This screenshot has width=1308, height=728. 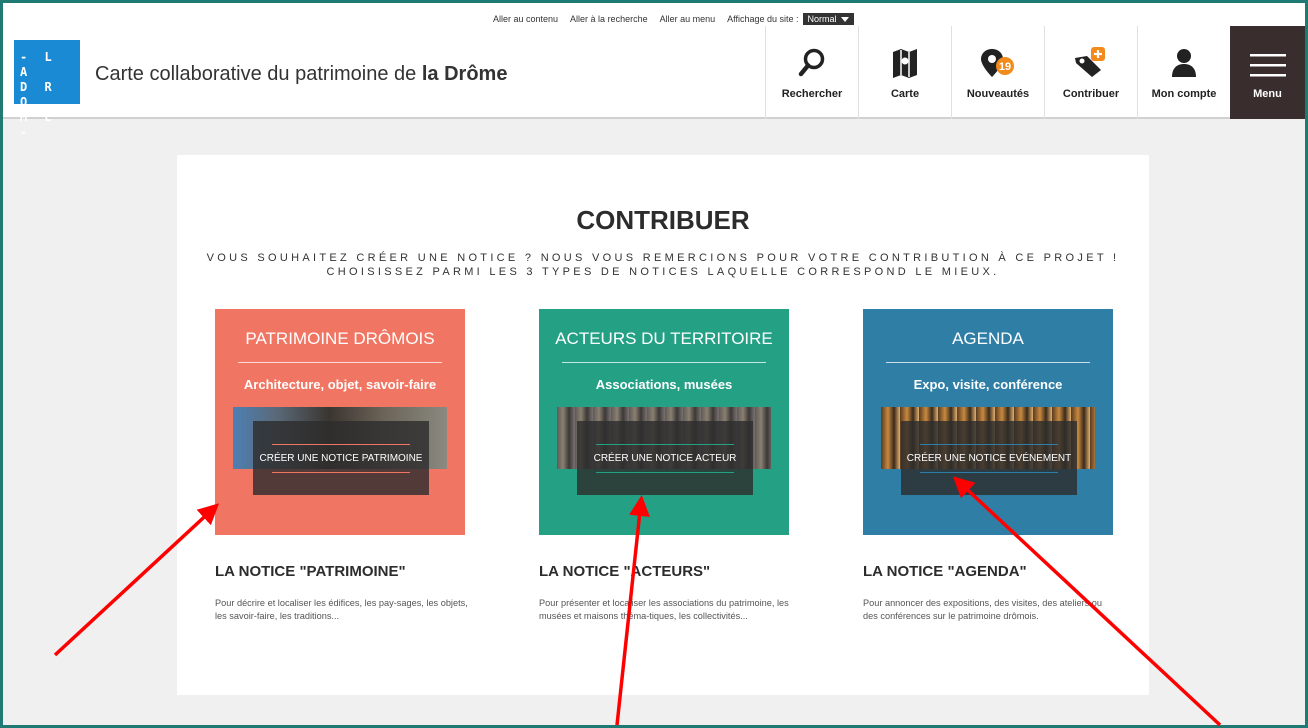 What do you see at coordinates (688, 19) in the screenshot?
I see `skip-to-menu-link: Aller au menu` at bounding box center [688, 19].